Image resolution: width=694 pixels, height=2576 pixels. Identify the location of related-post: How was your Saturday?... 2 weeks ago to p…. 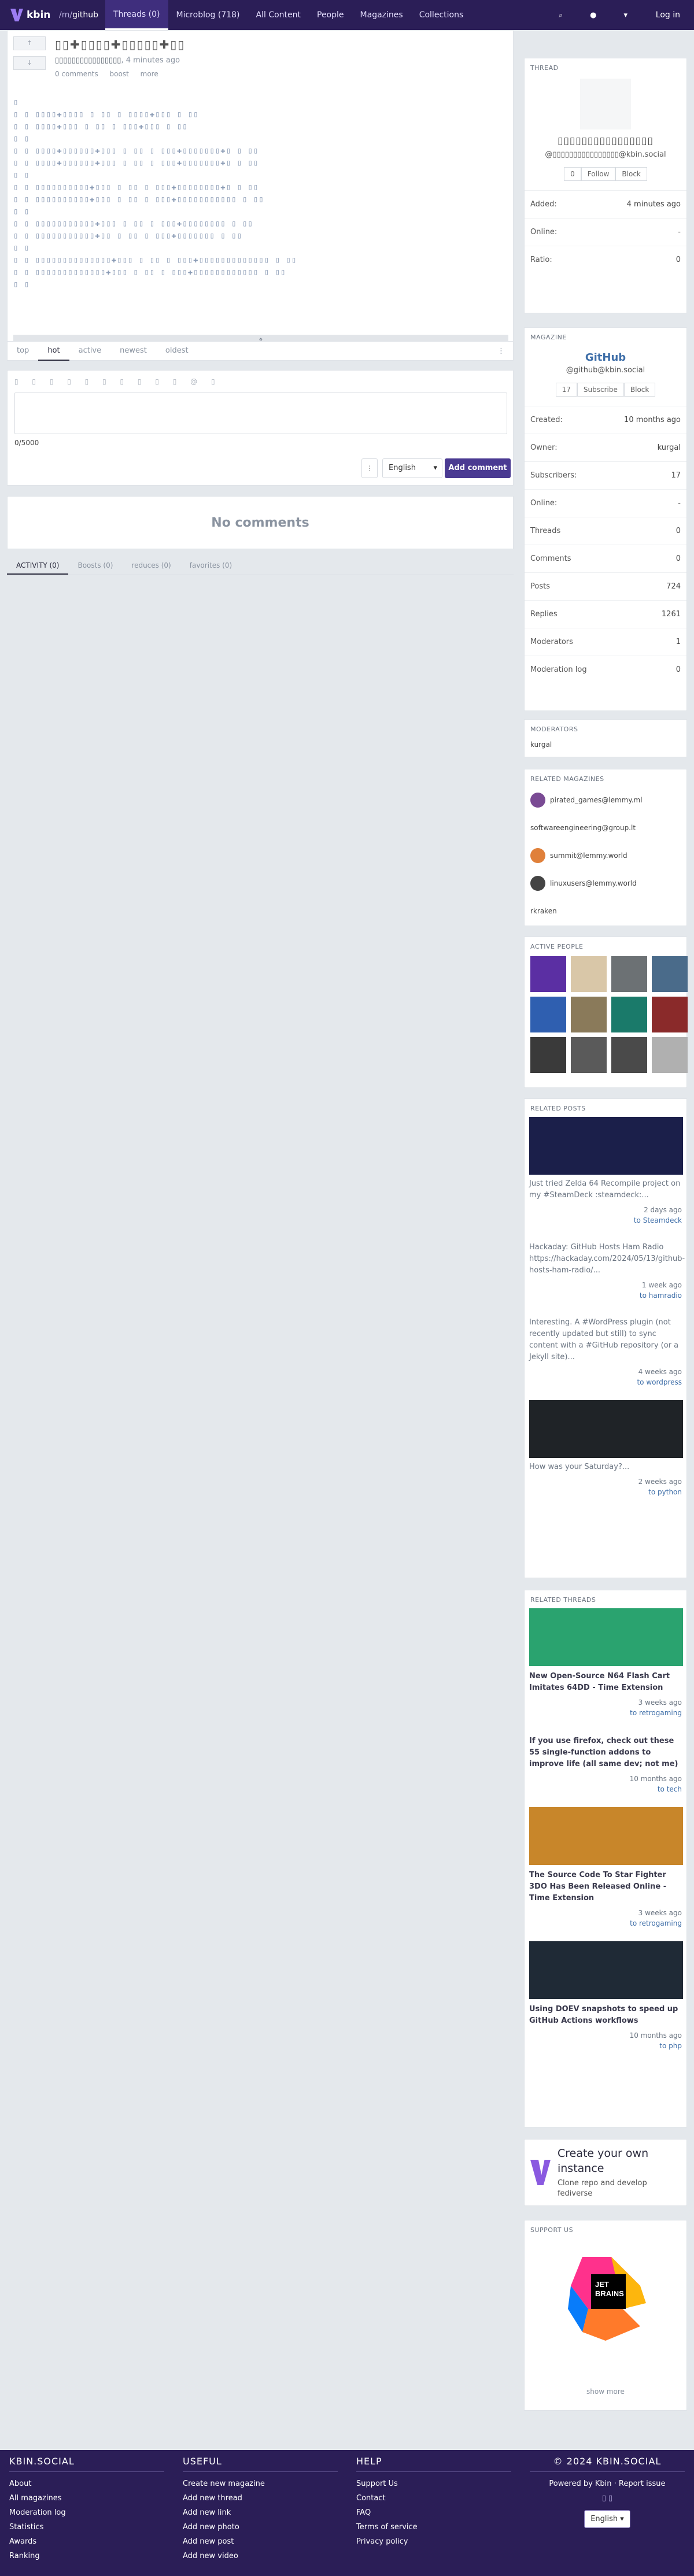
(605, 1448).